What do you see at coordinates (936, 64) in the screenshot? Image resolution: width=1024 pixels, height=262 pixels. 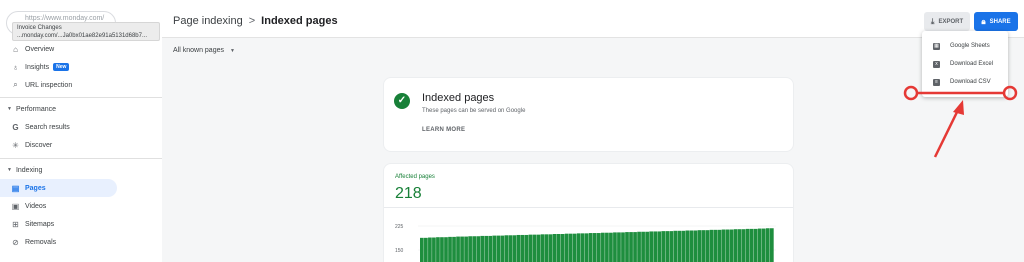 I see `excel-icon: x` at bounding box center [936, 64].